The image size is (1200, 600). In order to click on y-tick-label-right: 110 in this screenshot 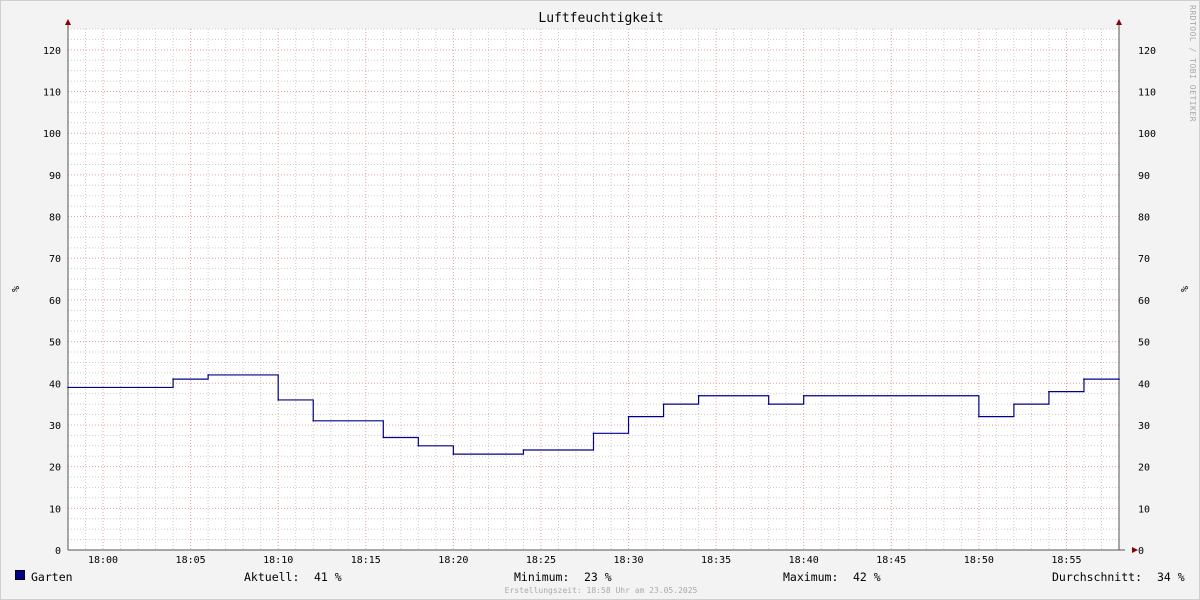, I will do `click(1147, 93)`.